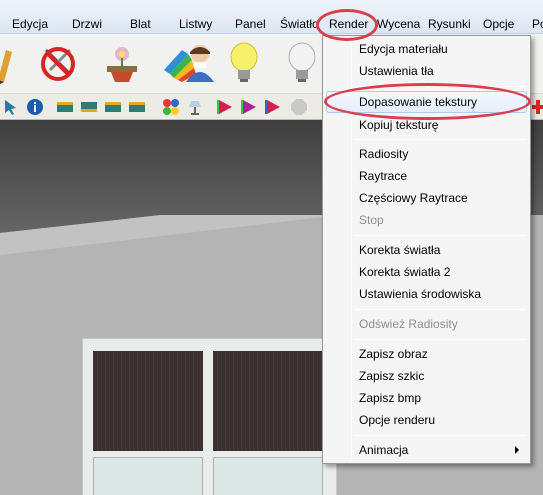 This screenshot has height=495, width=543. What do you see at coordinates (408, 324) in the screenshot?
I see `menu-item-label: Odśwież Radiosity` at bounding box center [408, 324].